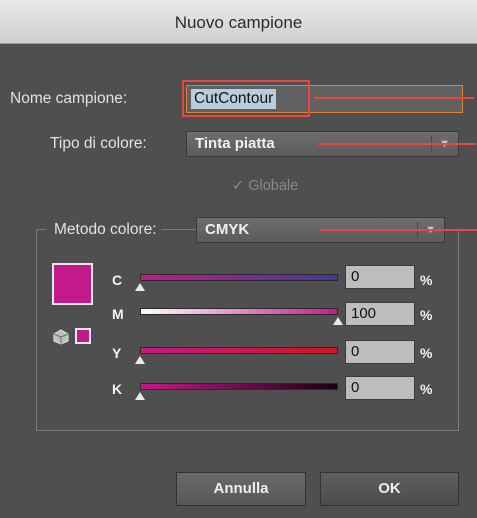 Image resolution: width=477 pixels, height=518 pixels. What do you see at coordinates (380, 277) in the screenshot?
I see `channel-input-c: 0` at bounding box center [380, 277].